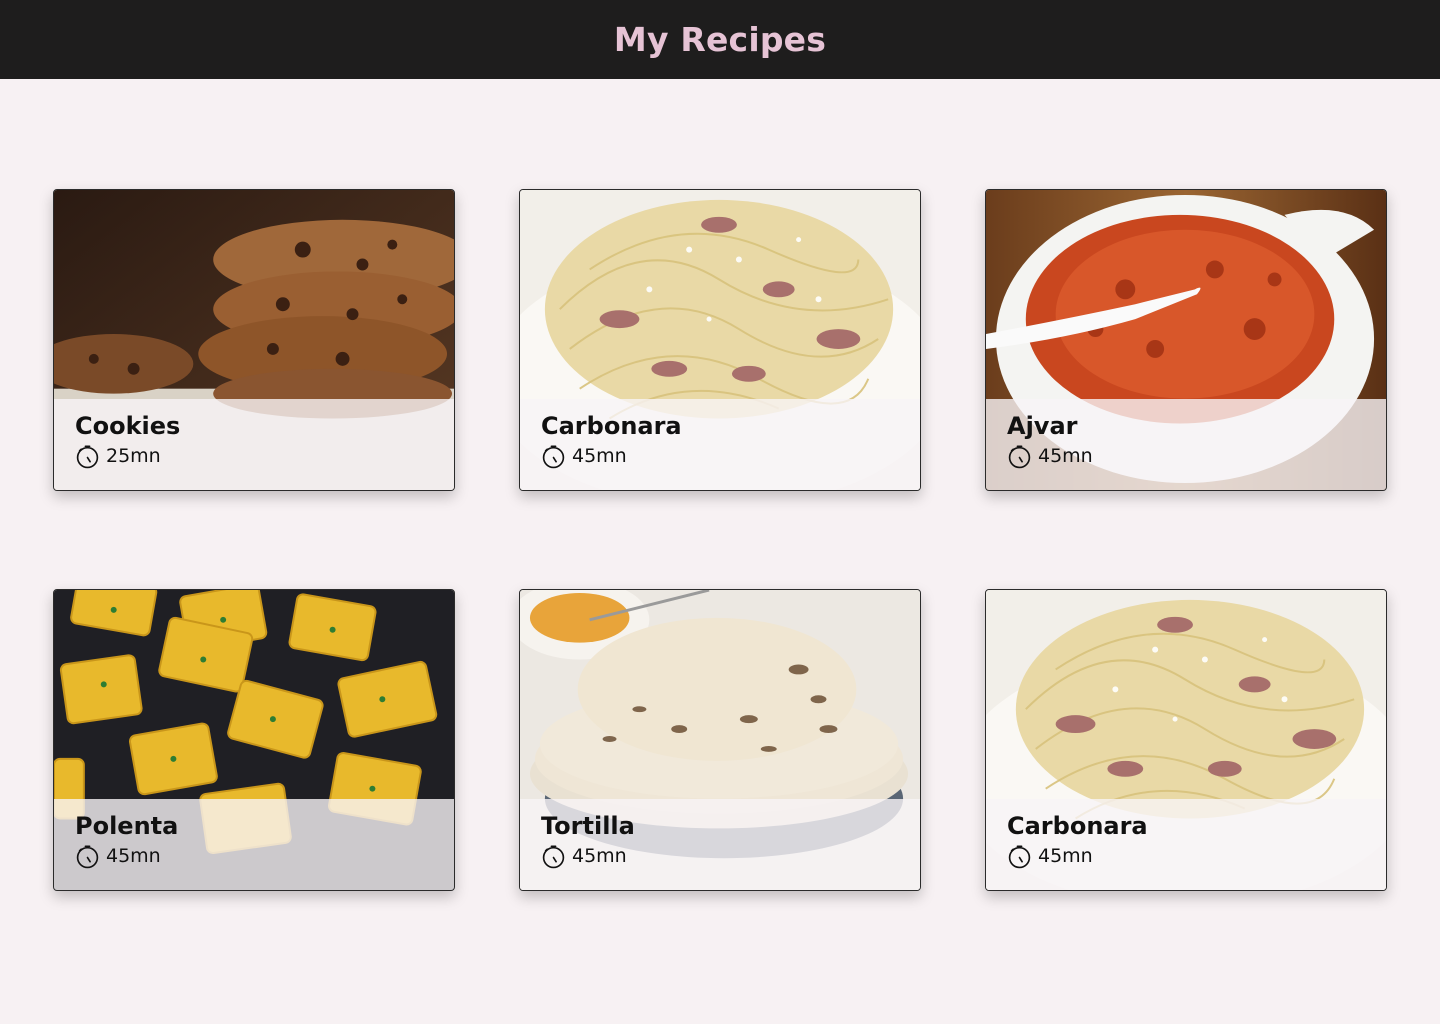 This screenshot has height=1024, width=1440. I want to click on recipe-title: Ajvar, so click(1042, 426).